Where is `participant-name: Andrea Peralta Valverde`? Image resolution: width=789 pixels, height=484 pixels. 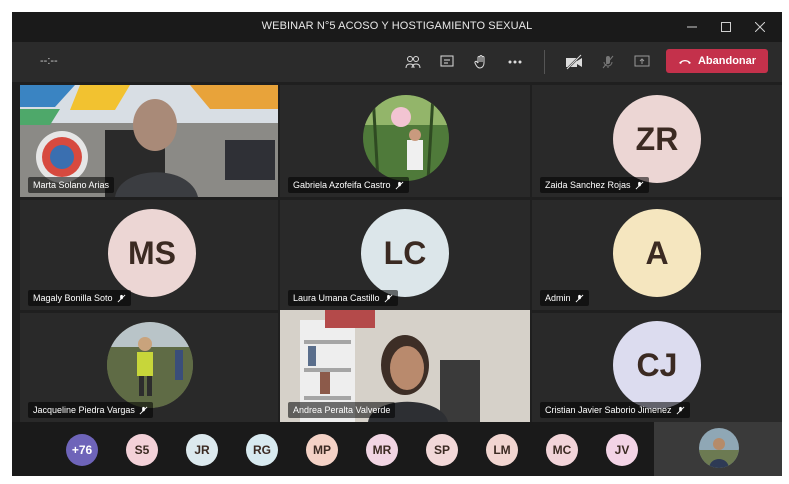
participant-name: Andrea Peralta Valverde is located at coordinates (342, 410).